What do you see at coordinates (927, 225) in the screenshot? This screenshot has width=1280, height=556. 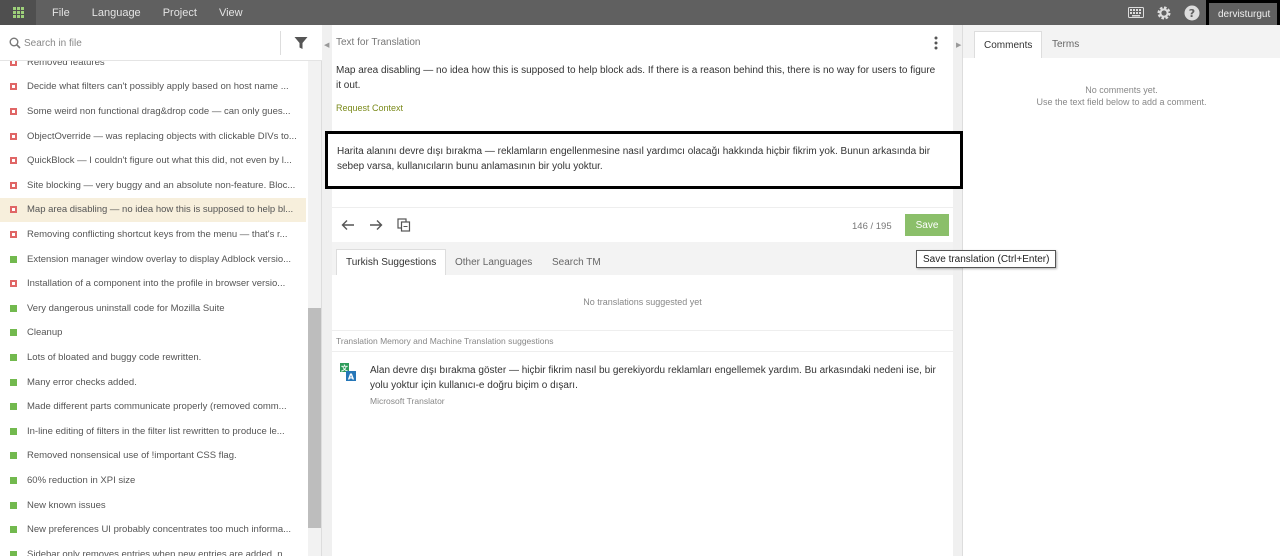 I see `save-button: Save` at bounding box center [927, 225].